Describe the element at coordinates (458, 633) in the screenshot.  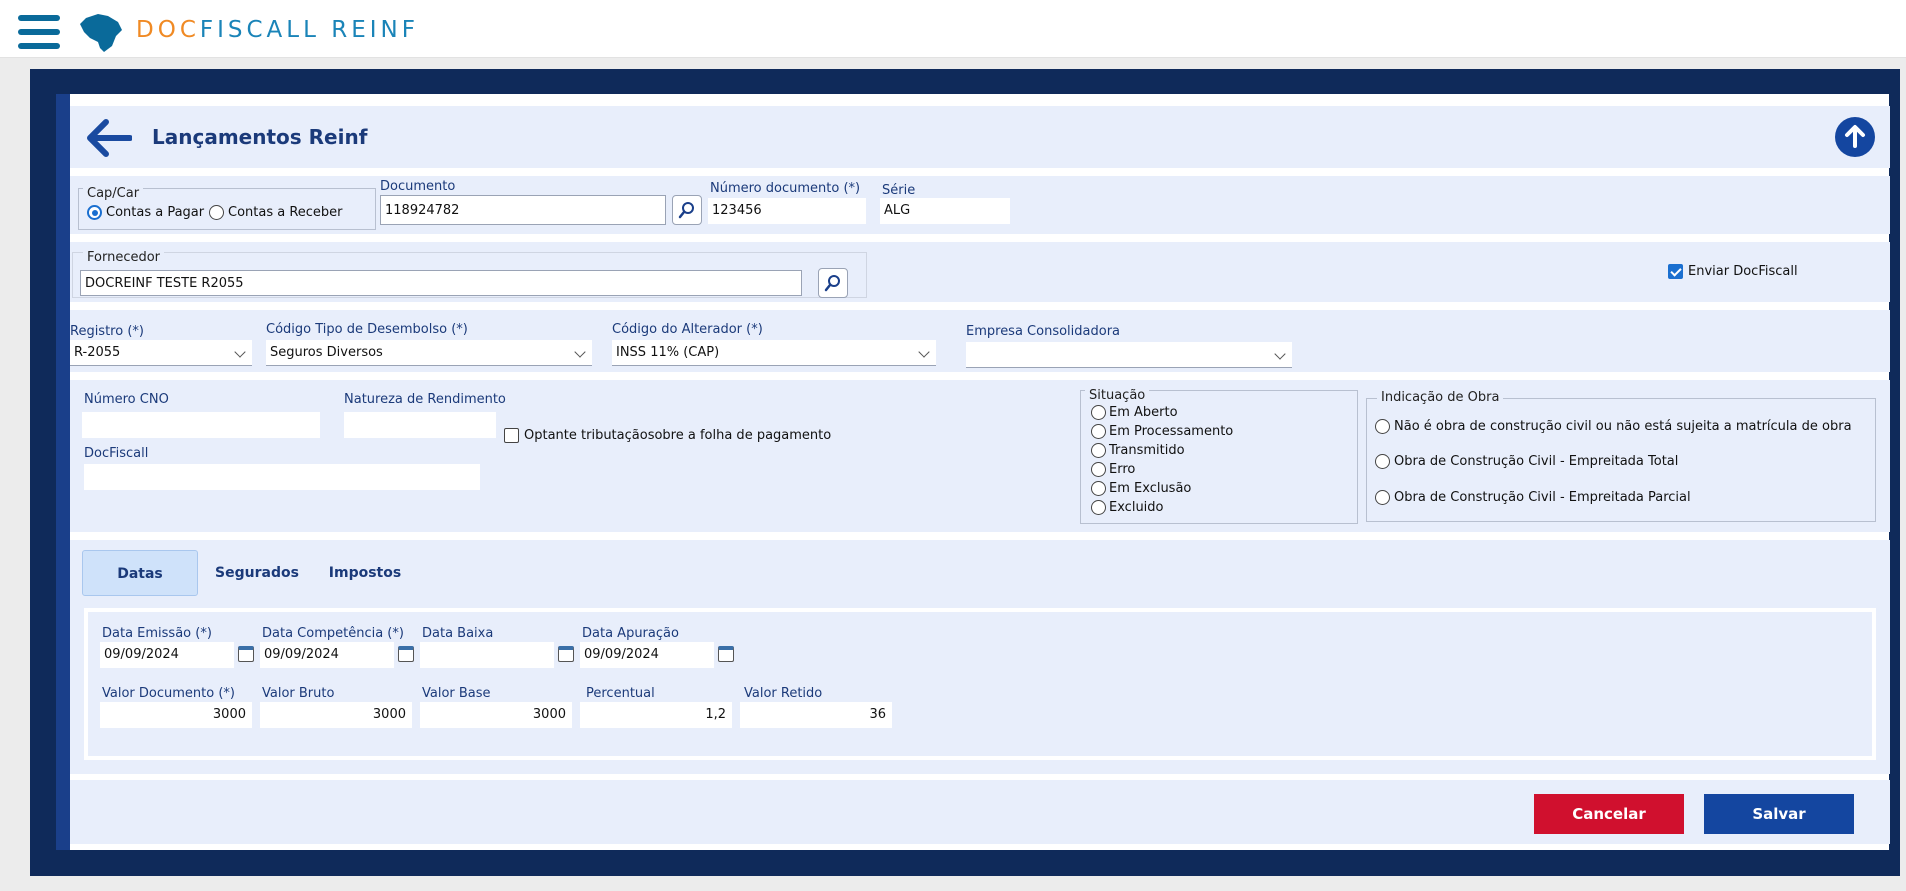
I see `data-baixa-label: Data Baixa` at that location.